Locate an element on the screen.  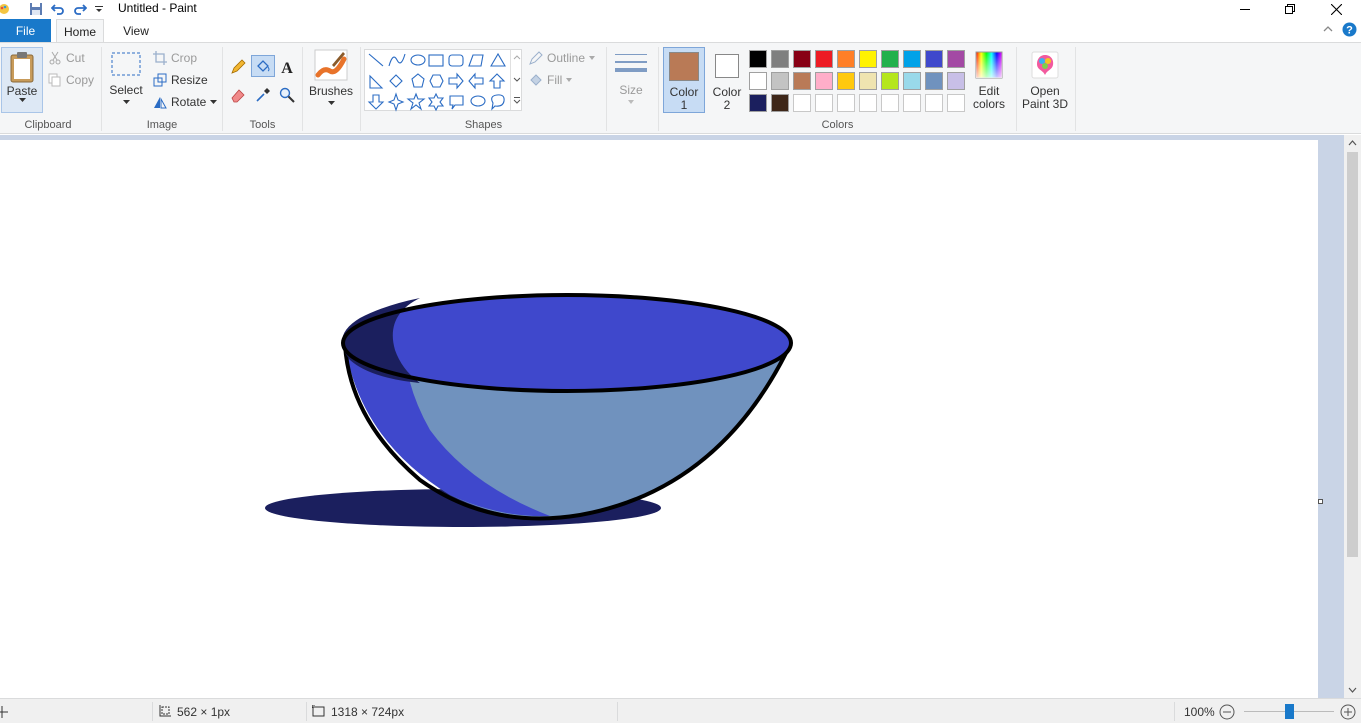
text-a-icon: A is located at coordinates (287, 67).